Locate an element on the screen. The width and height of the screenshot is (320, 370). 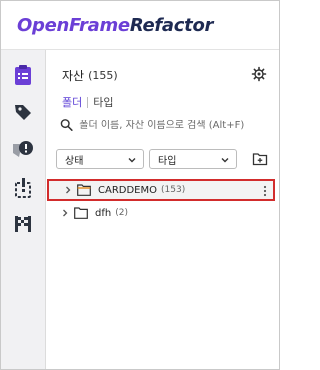
rail-item-issues is located at coordinates (23, 188).